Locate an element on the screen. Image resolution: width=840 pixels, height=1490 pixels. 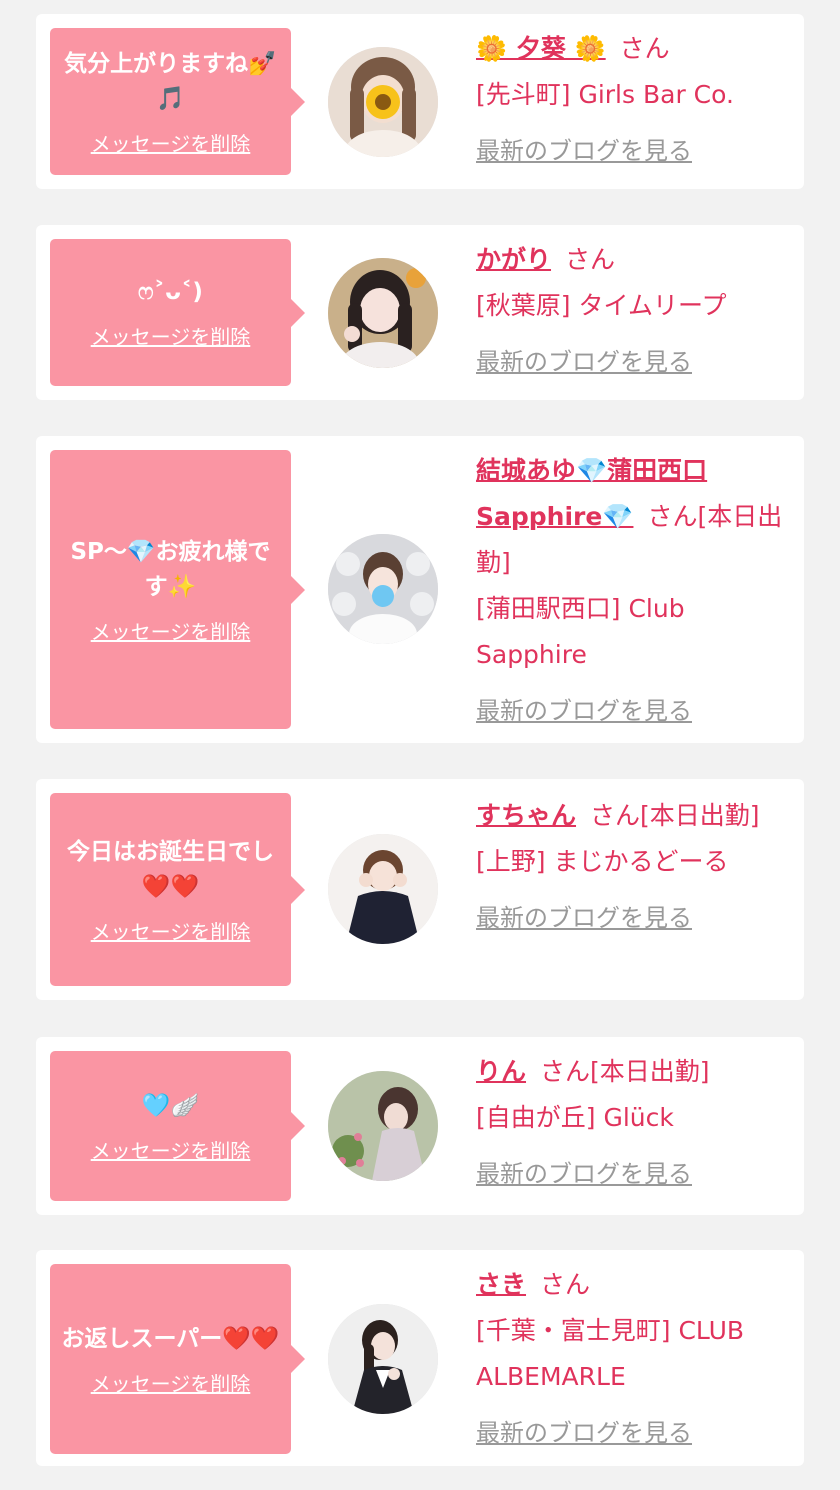
message-text: 🩵🪽 is located at coordinates (170, 1105).